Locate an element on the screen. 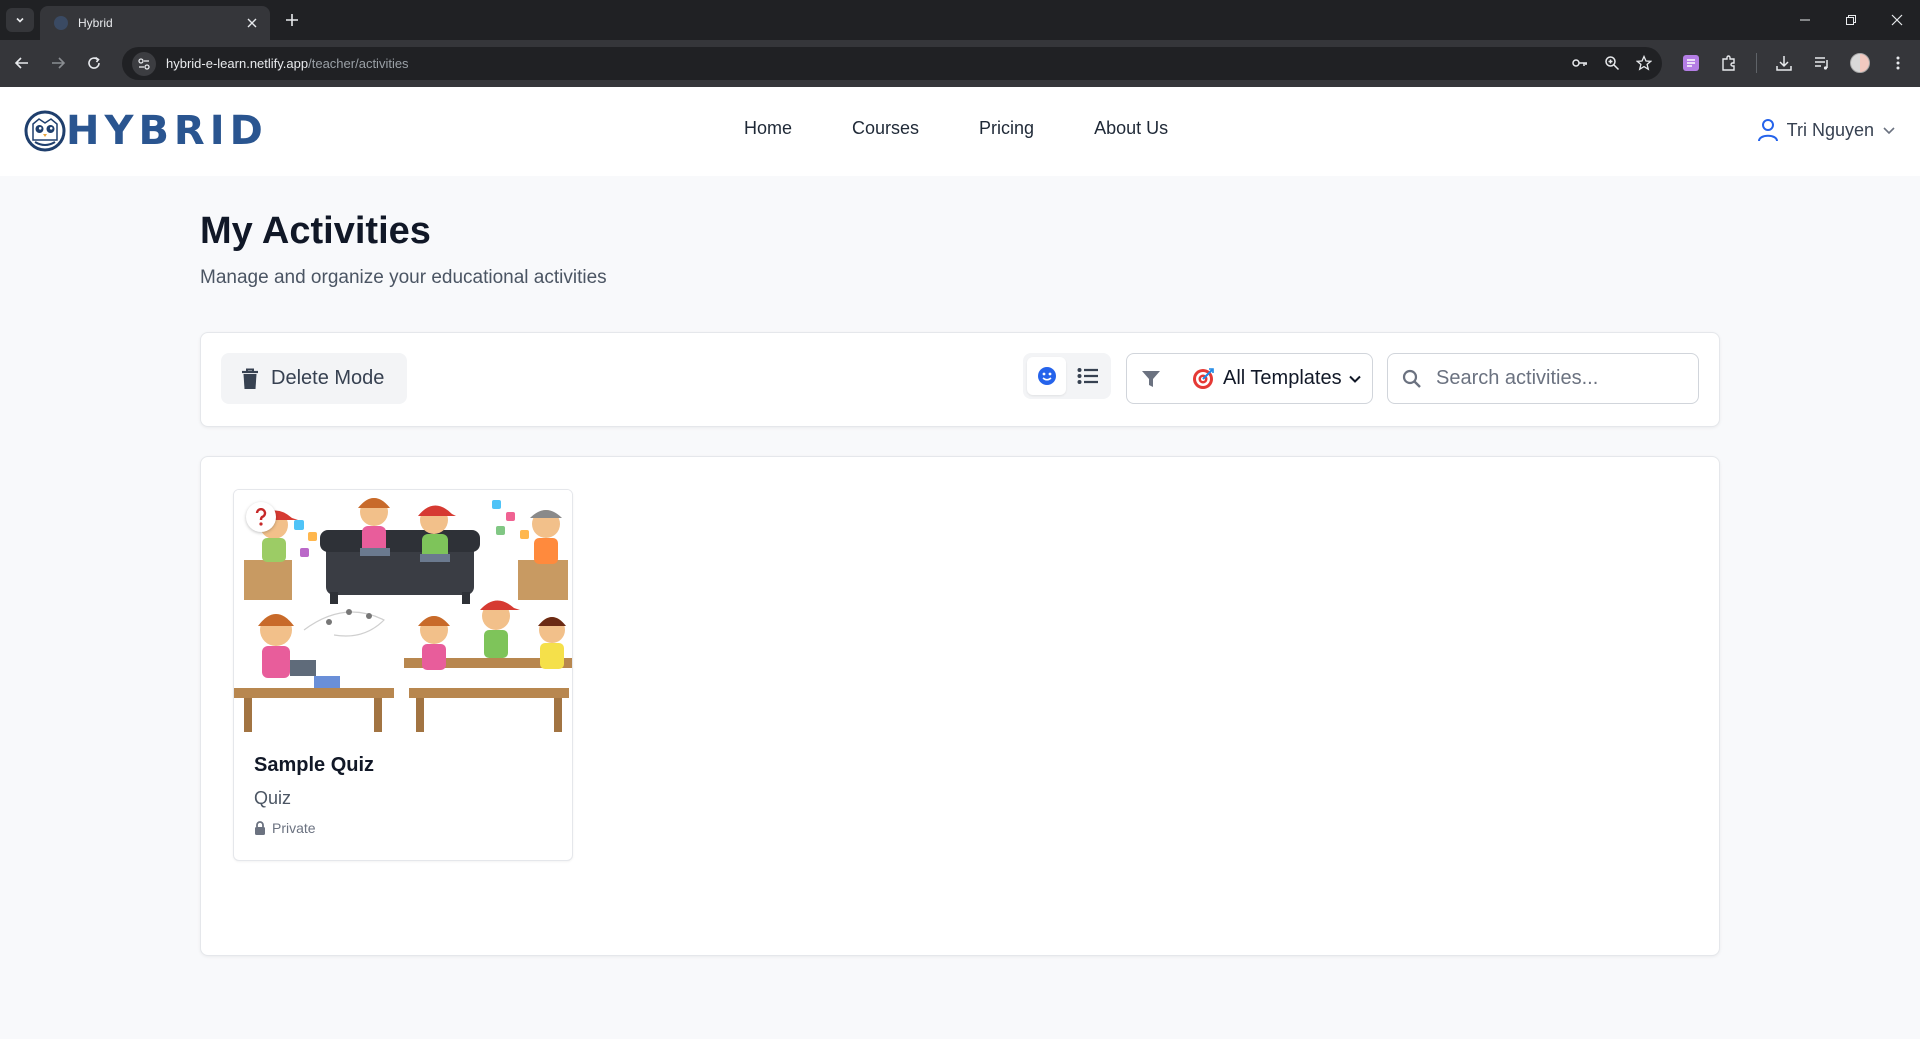 This screenshot has width=1920, height=1039. search-icon is located at coordinates (1411, 378).